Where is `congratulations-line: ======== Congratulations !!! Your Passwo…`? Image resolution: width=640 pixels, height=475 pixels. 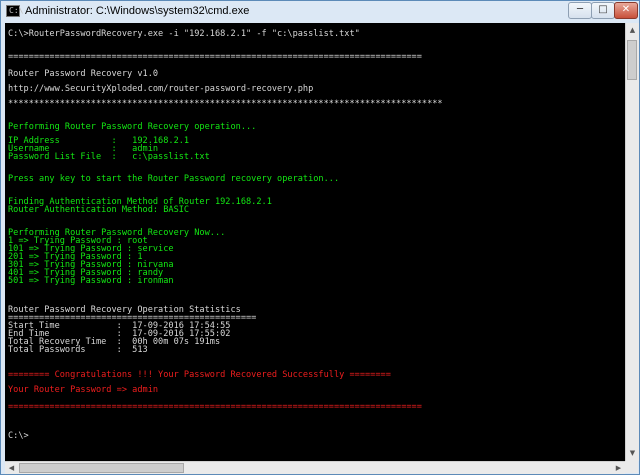
congratulations-line: ======== Congratulations !!! Your Passwo… is located at coordinates (199, 375).